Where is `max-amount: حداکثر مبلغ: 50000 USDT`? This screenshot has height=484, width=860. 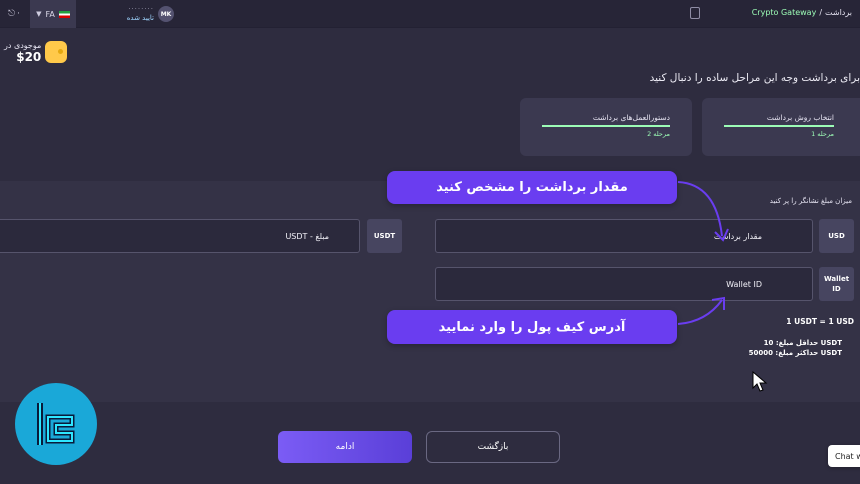
max-amount: حداکثر مبلغ: 50000 USDT is located at coordinates (795, 353).